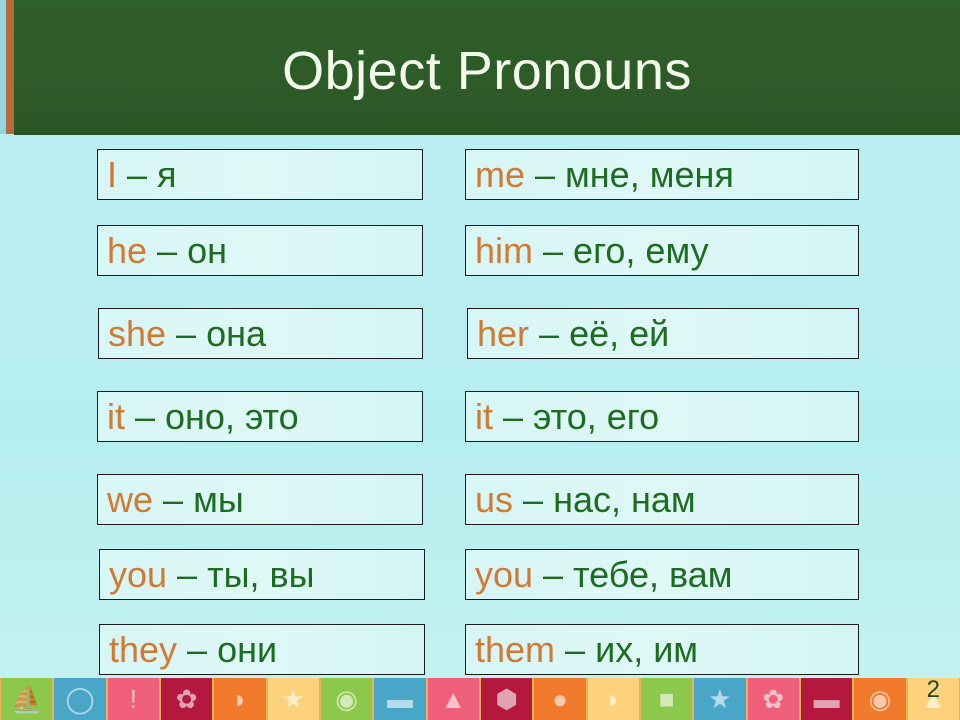  I want to click on object-pronoun-card: us – нас, нам, so click(662, 499).